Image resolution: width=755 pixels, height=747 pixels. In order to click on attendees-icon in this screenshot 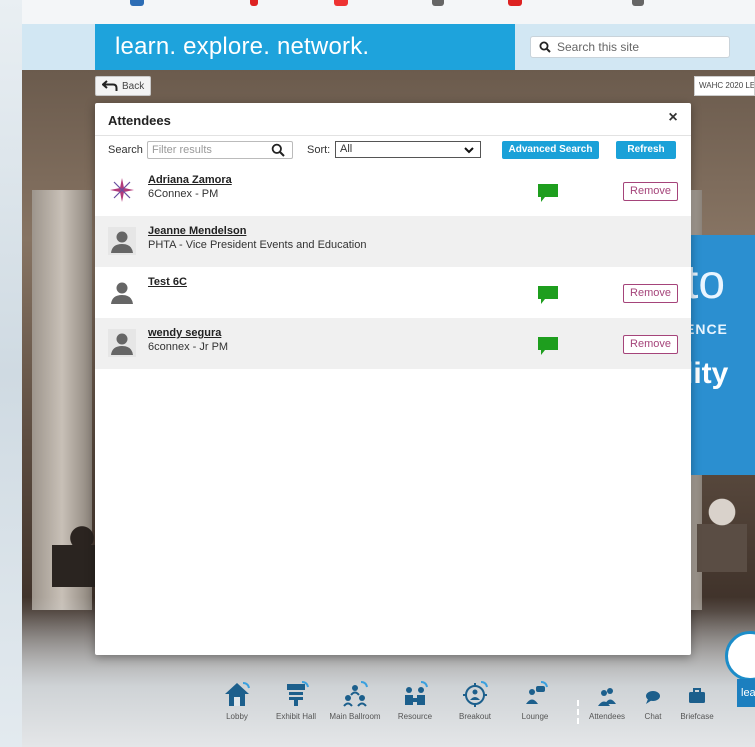, I will do `click(607, 697)`.